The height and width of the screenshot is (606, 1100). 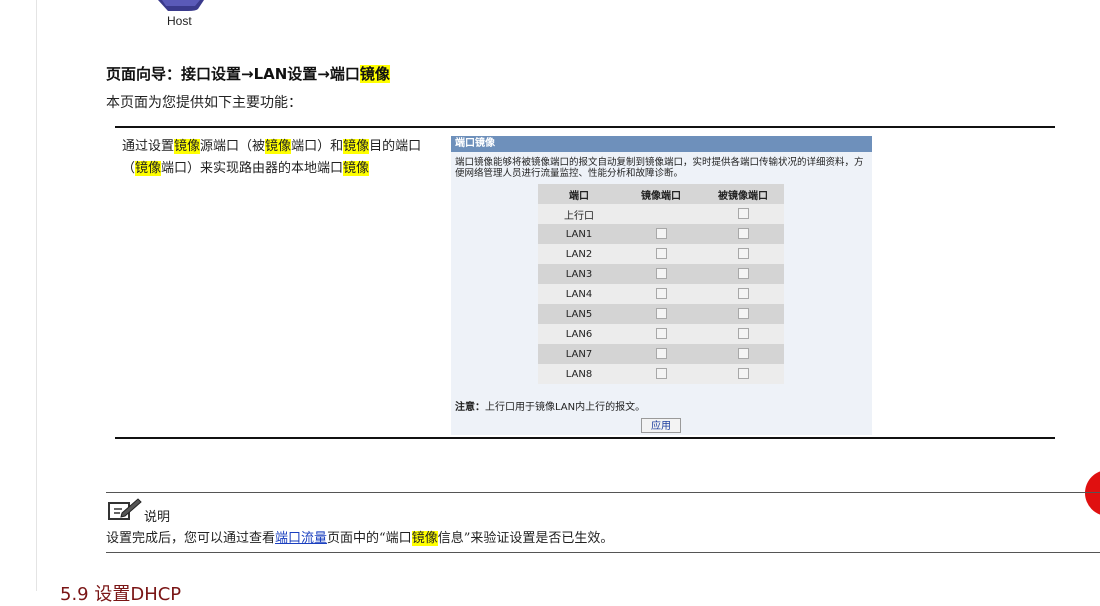 I want to click on table-row: LAN4, so click(x=661, y=294).